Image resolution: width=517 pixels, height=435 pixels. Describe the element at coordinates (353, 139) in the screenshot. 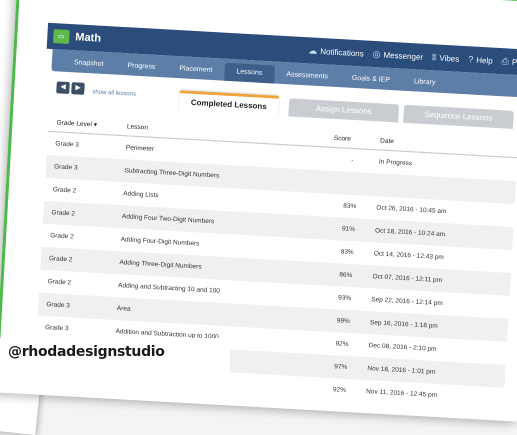

I see `score-header: Score` at that location.